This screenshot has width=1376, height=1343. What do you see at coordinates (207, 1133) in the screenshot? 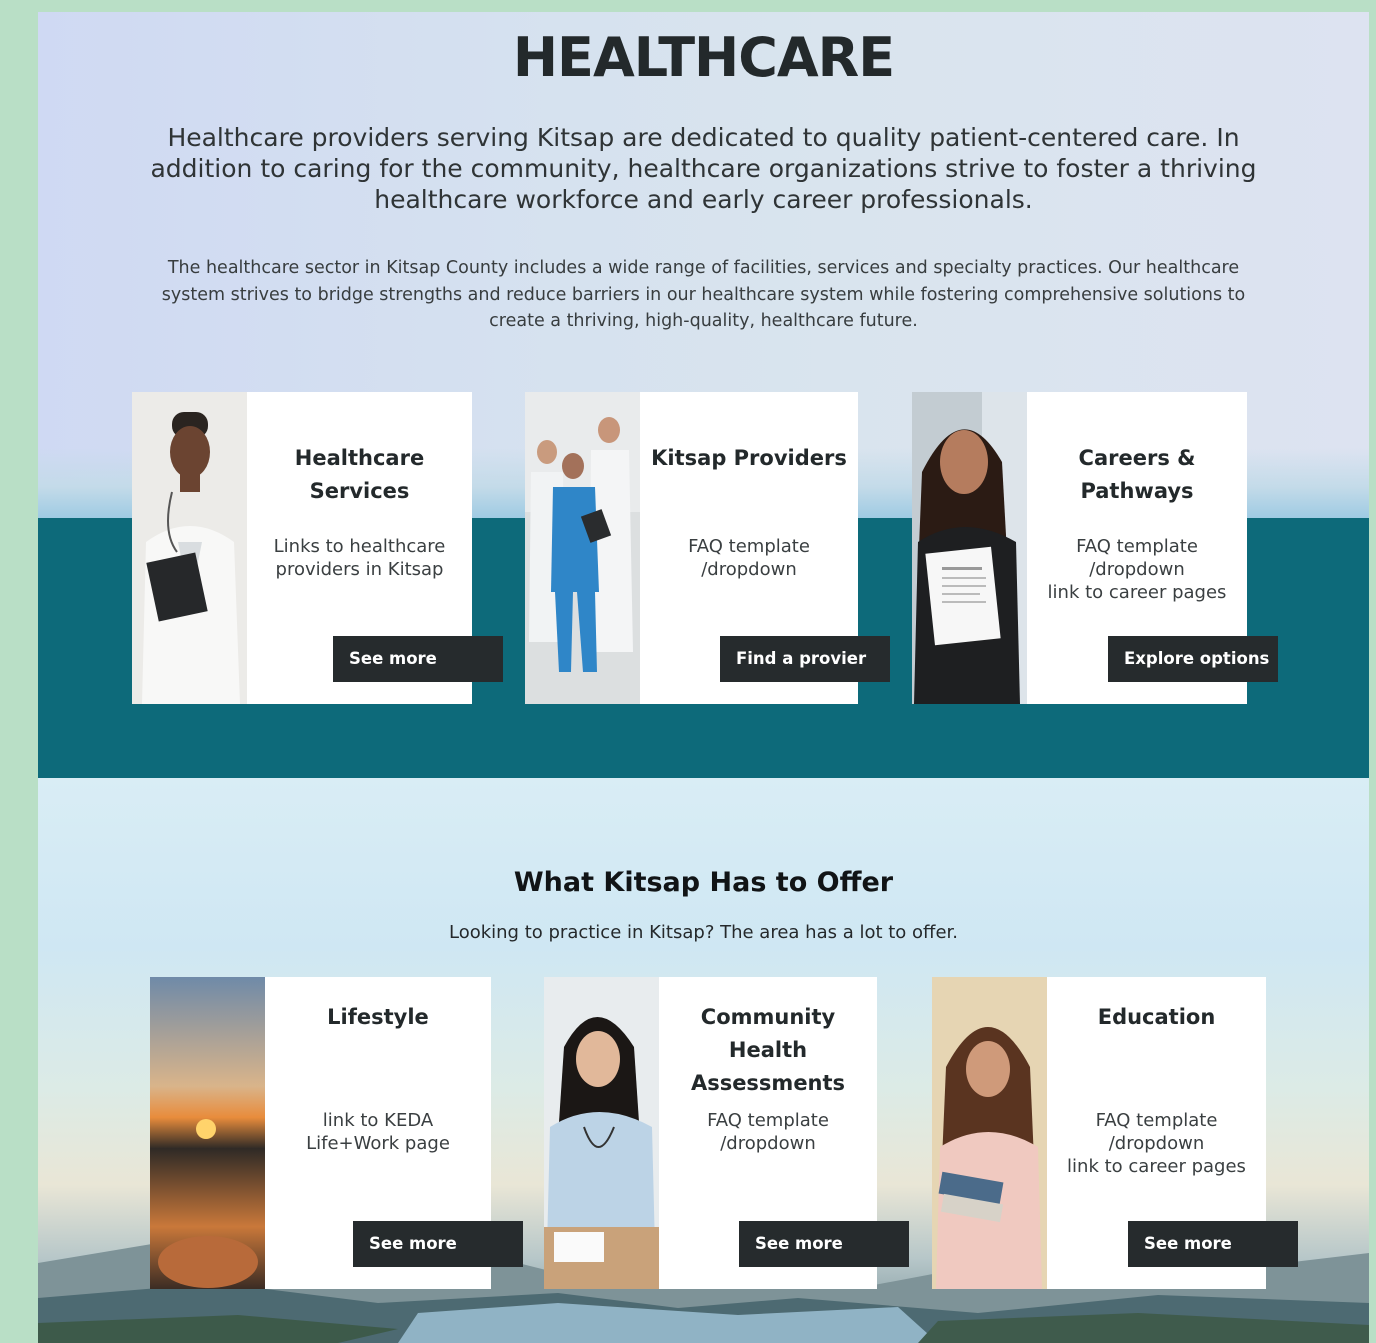
I see `sunset-kayak-image` at bounding box center [207, 1133].